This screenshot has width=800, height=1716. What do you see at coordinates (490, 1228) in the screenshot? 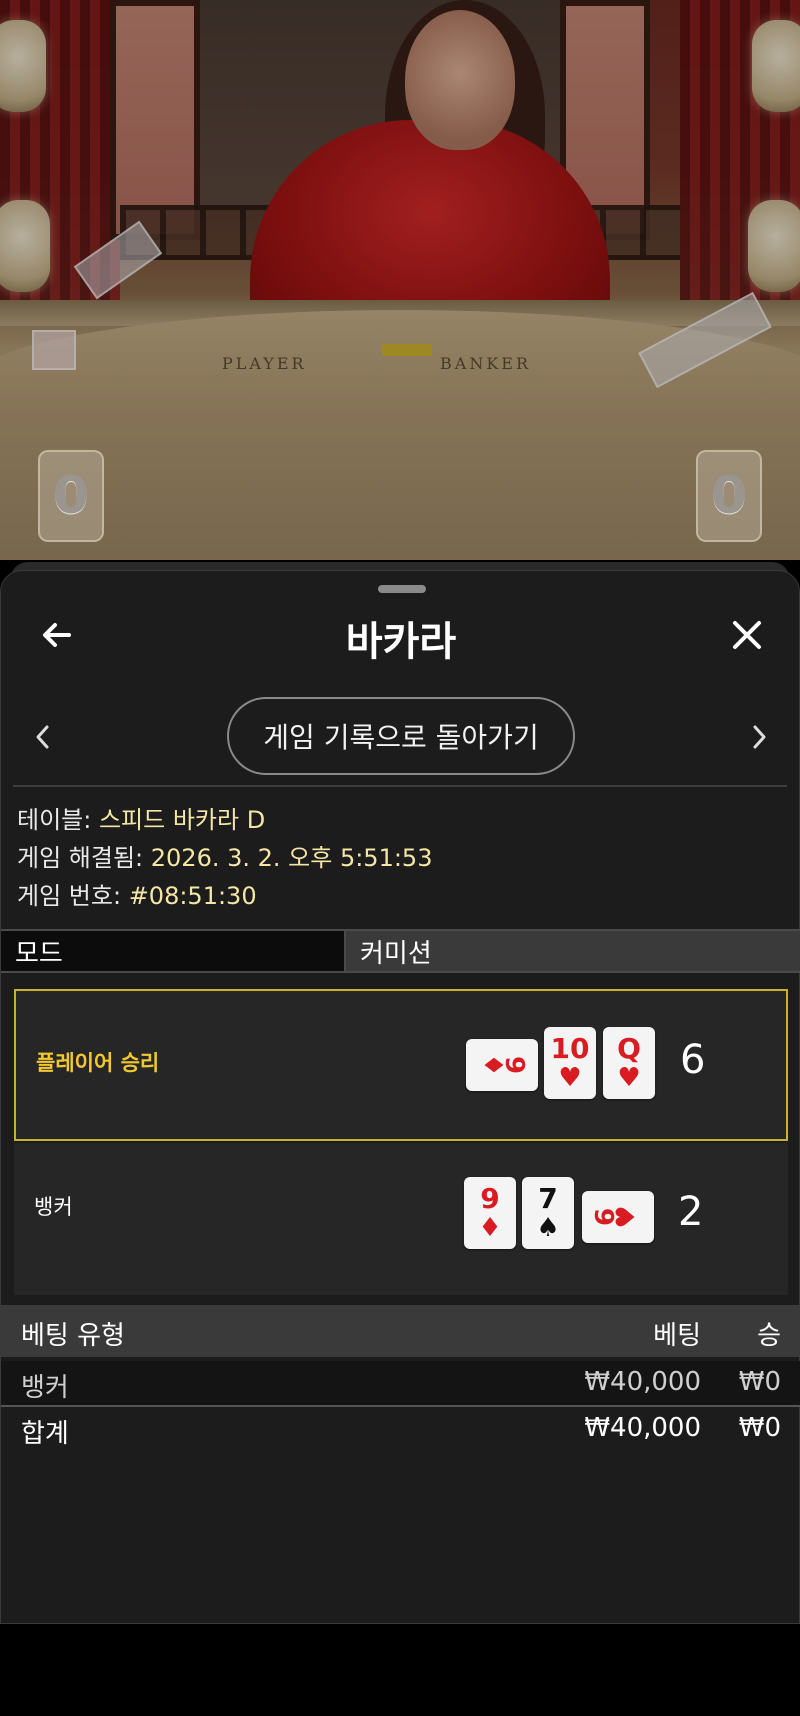
I see `card-suit: ♦` at bounding box center [490, 1228].